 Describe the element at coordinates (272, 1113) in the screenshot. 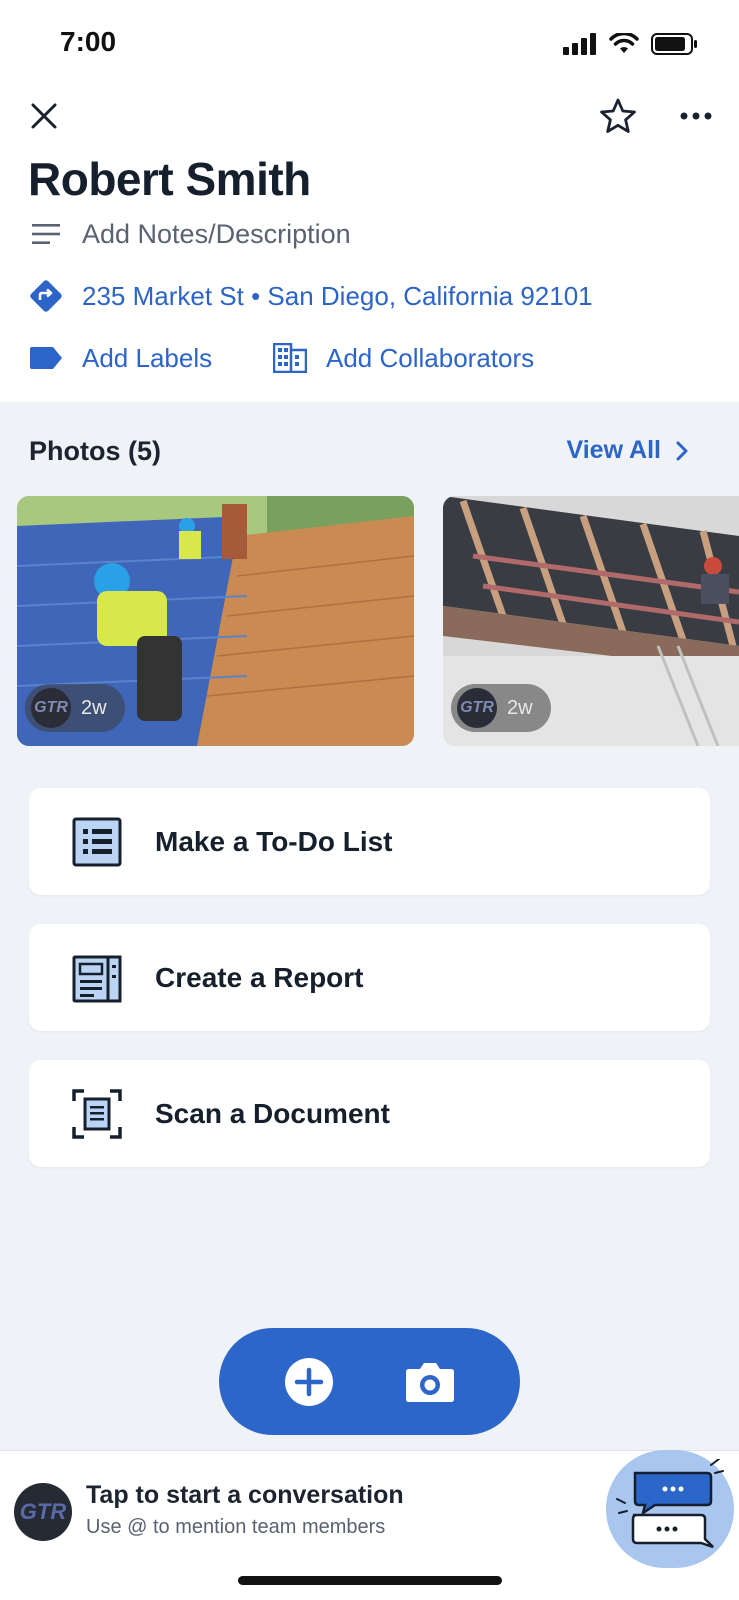

I see `action-label: Scan a Document` at that location.